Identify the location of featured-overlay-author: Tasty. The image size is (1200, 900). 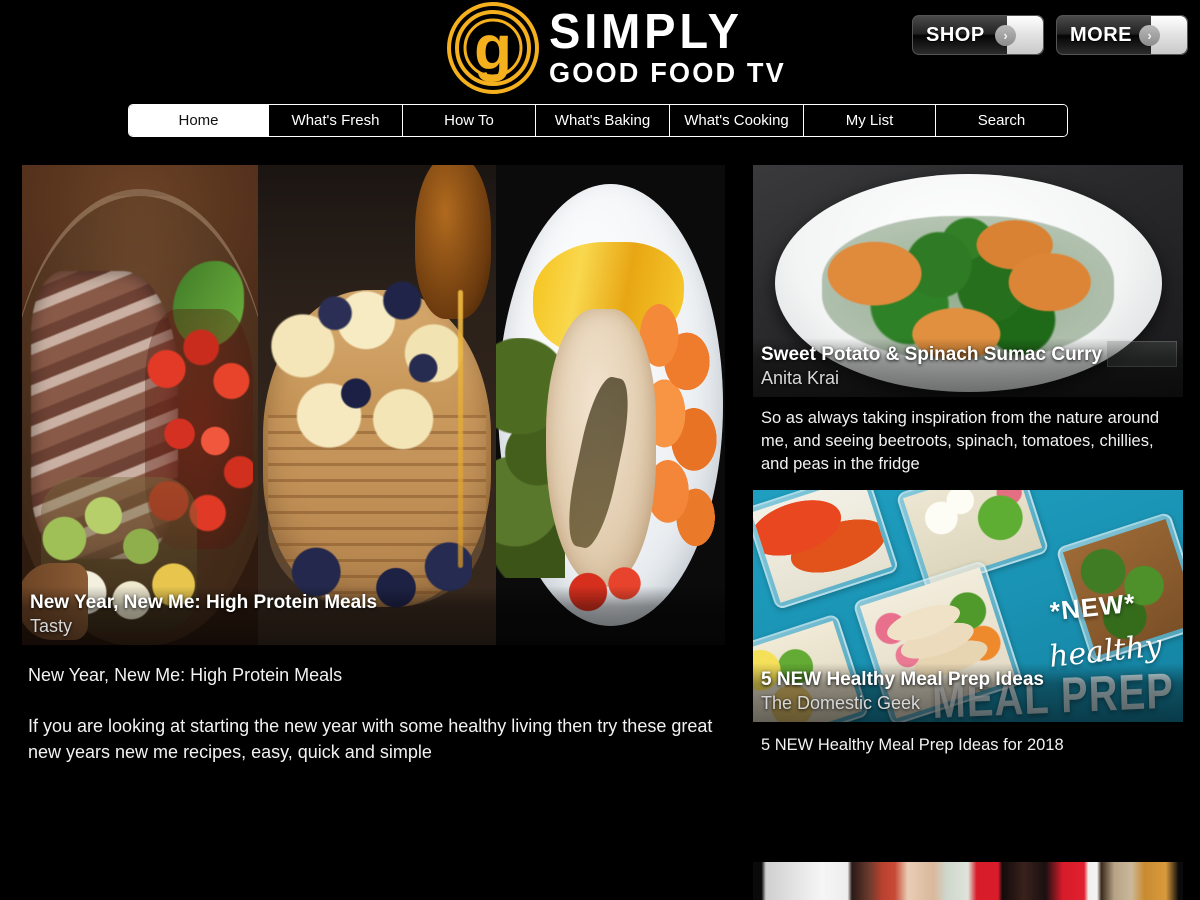
(51, 625).